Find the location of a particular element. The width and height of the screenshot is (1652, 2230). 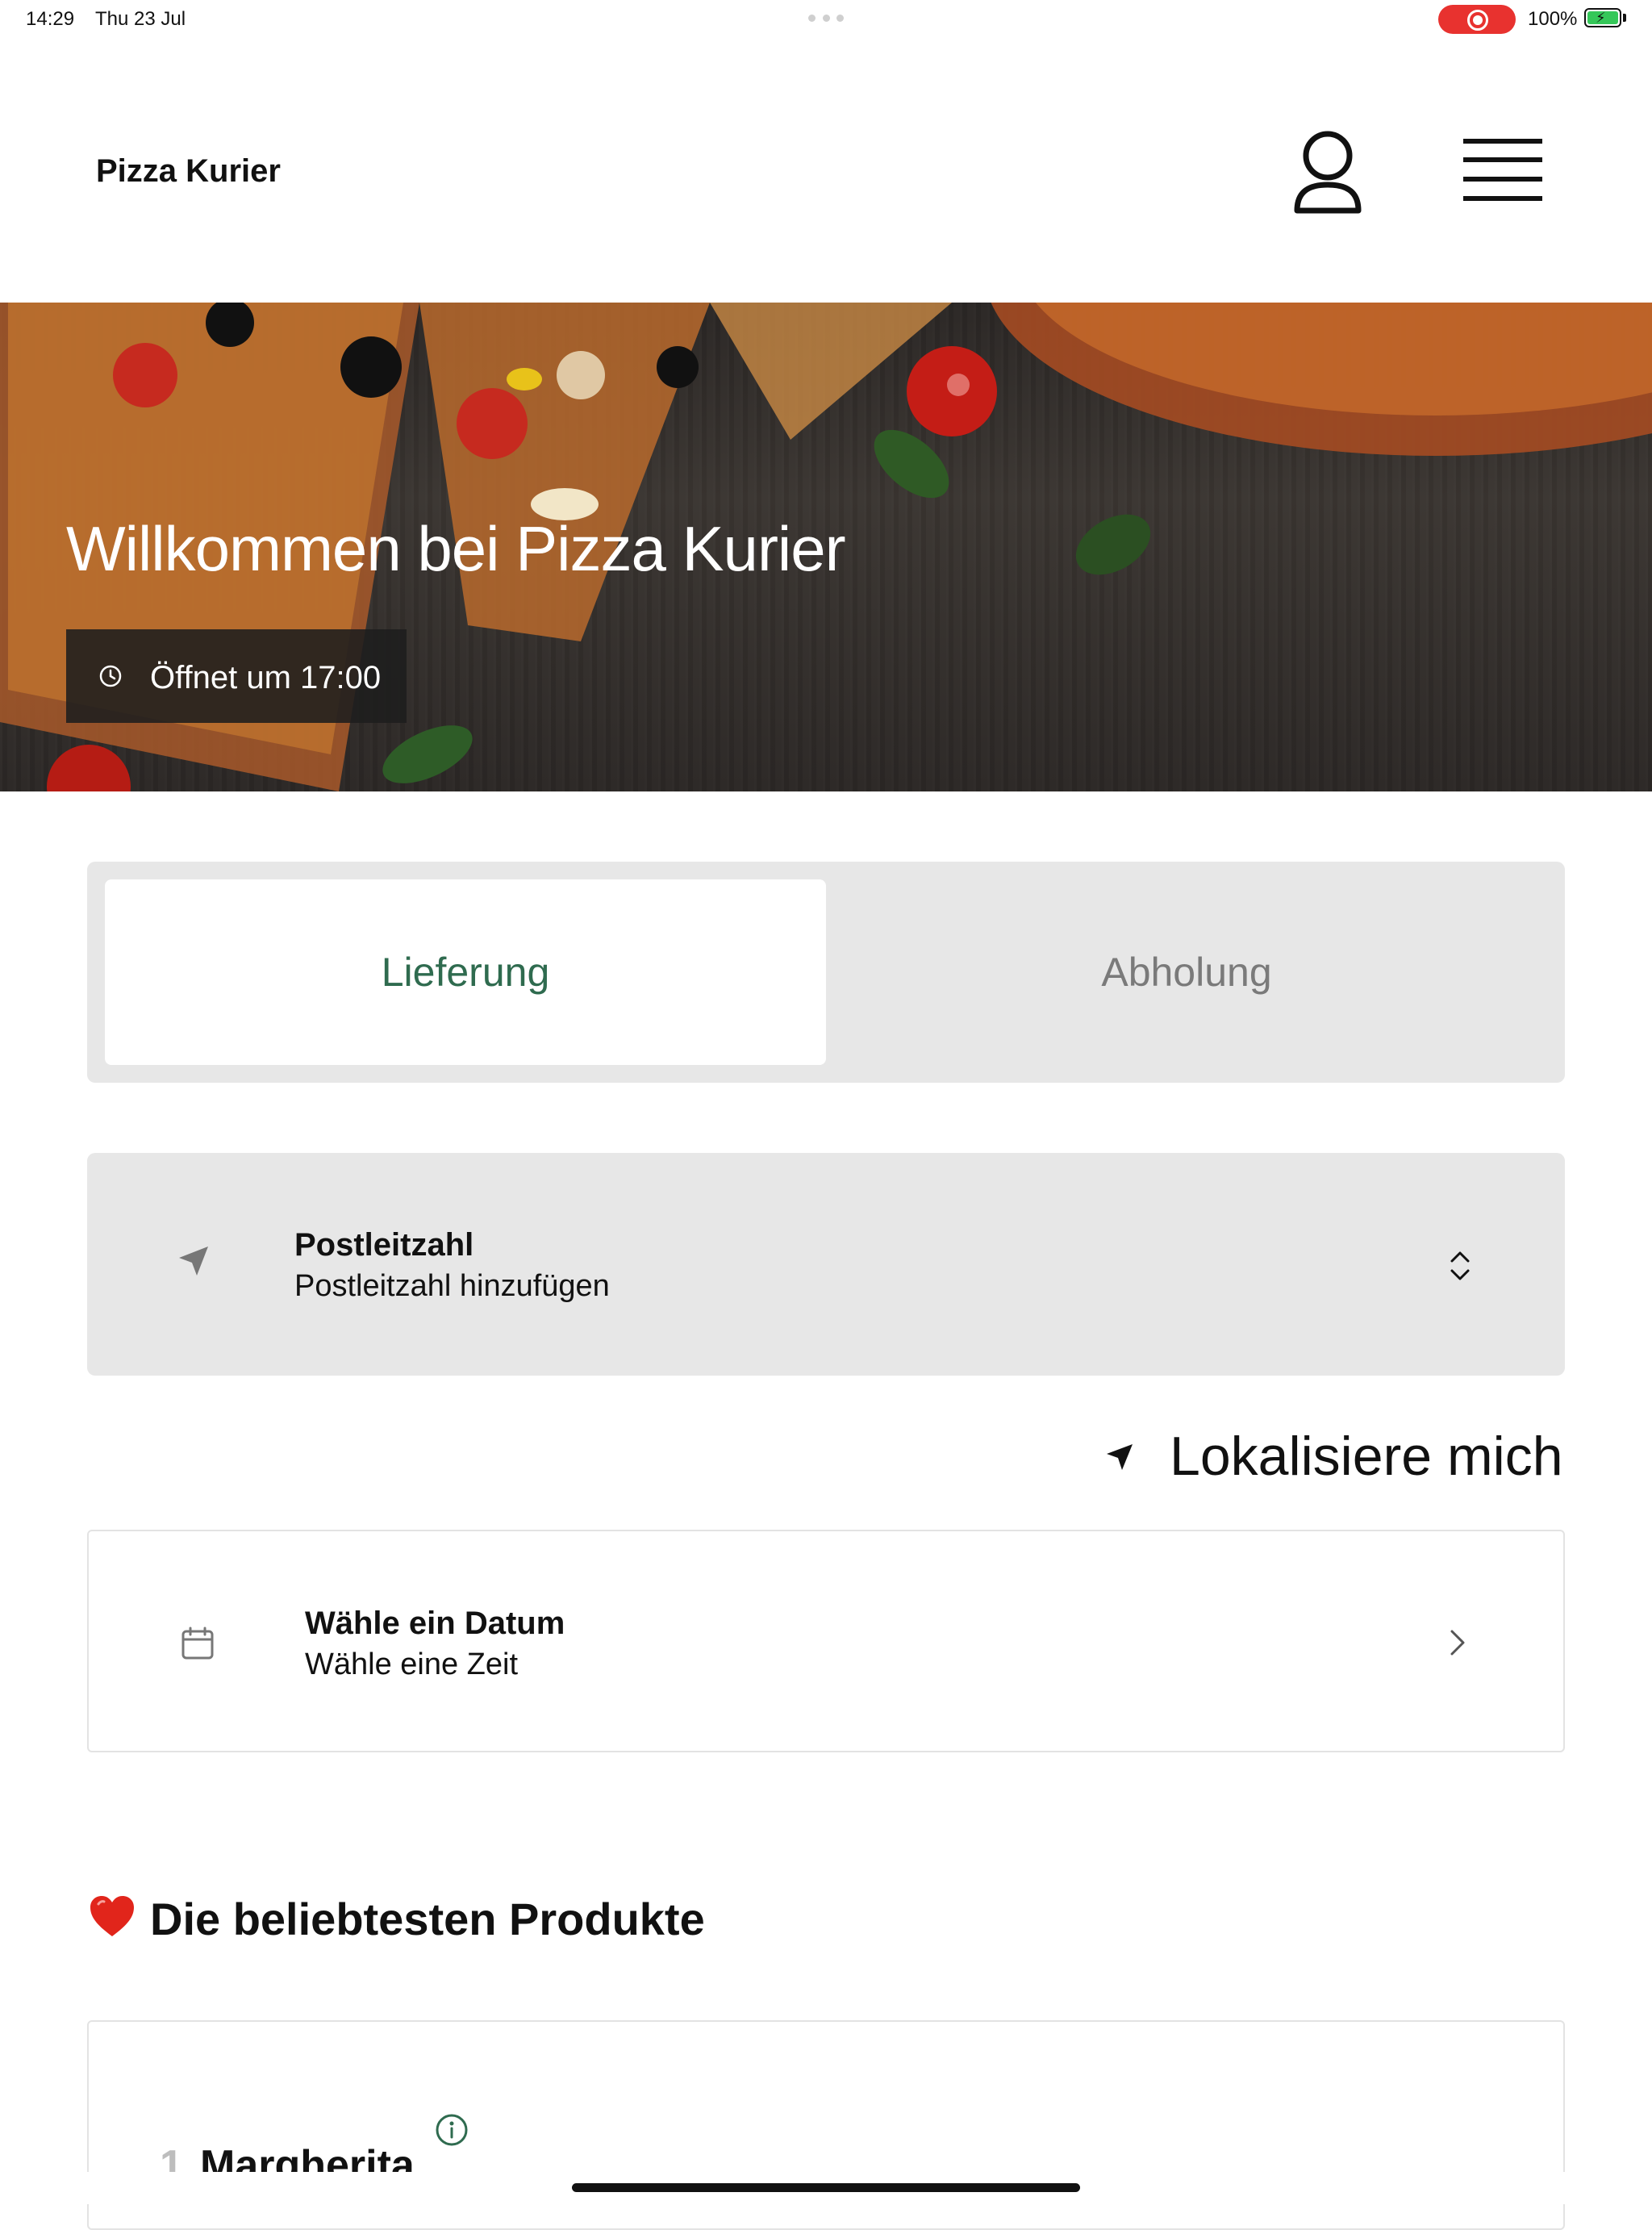

popular-products-heading: Die beliebtesten Produkte is located at coordinates (397, 1919).